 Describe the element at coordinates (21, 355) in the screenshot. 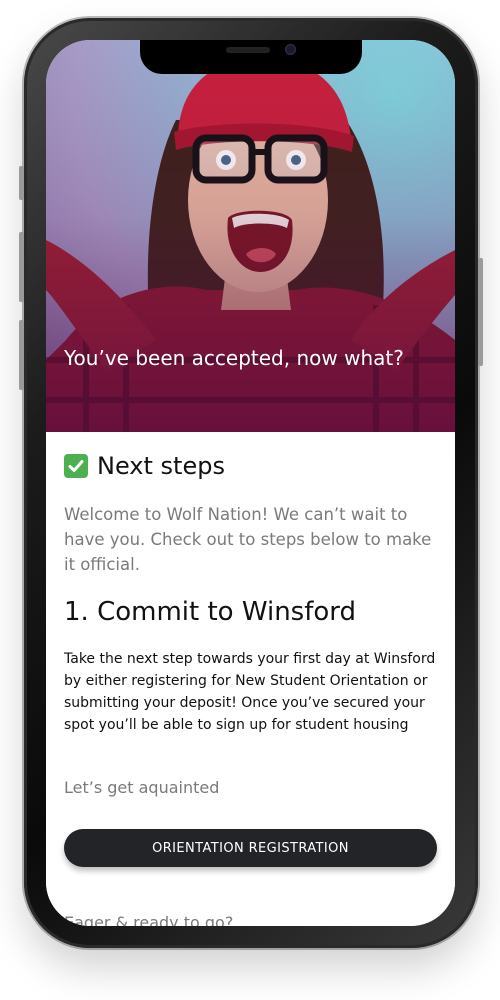

I see `volume-down-button` at that location.